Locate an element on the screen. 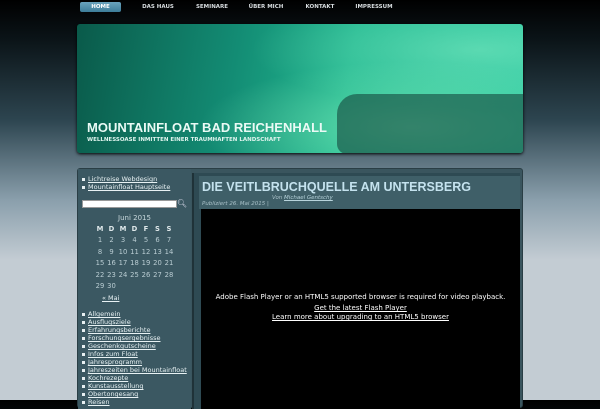  calendar-day: 17 is located at coordinates (123, 263).